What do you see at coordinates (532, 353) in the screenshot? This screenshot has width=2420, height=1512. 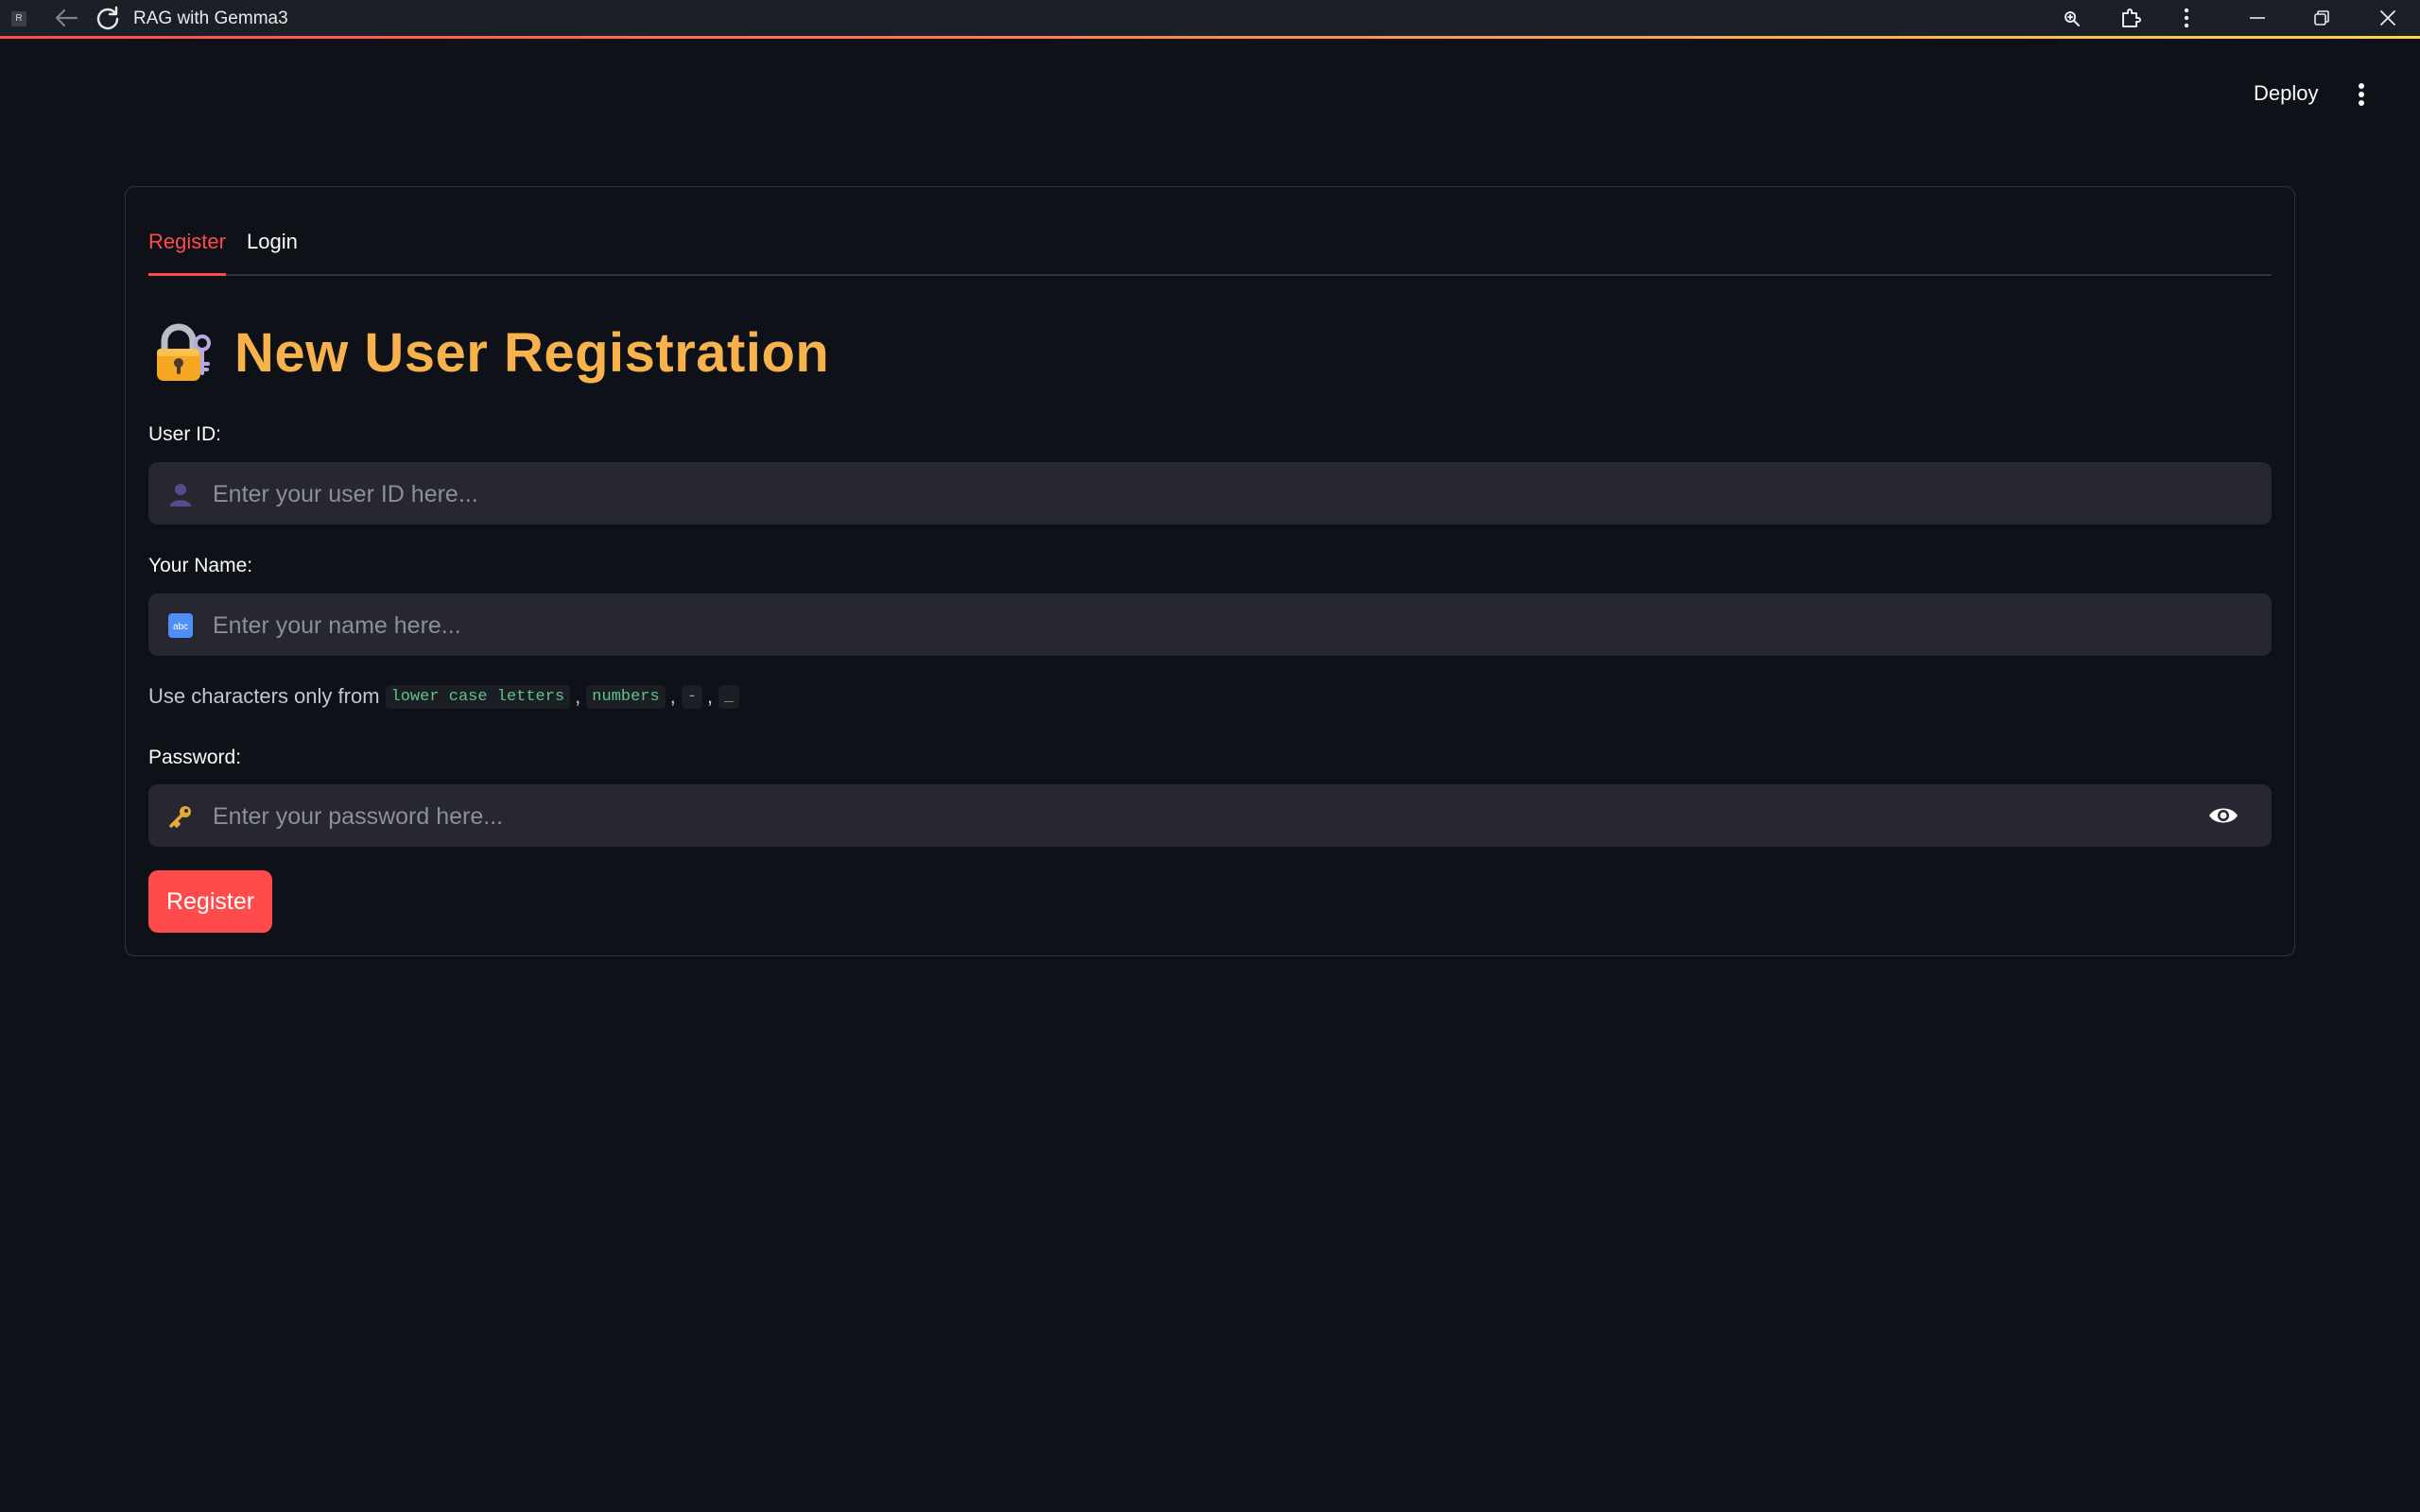 I see `page-title-text: New User Registration` at bounding box center [532, 353].